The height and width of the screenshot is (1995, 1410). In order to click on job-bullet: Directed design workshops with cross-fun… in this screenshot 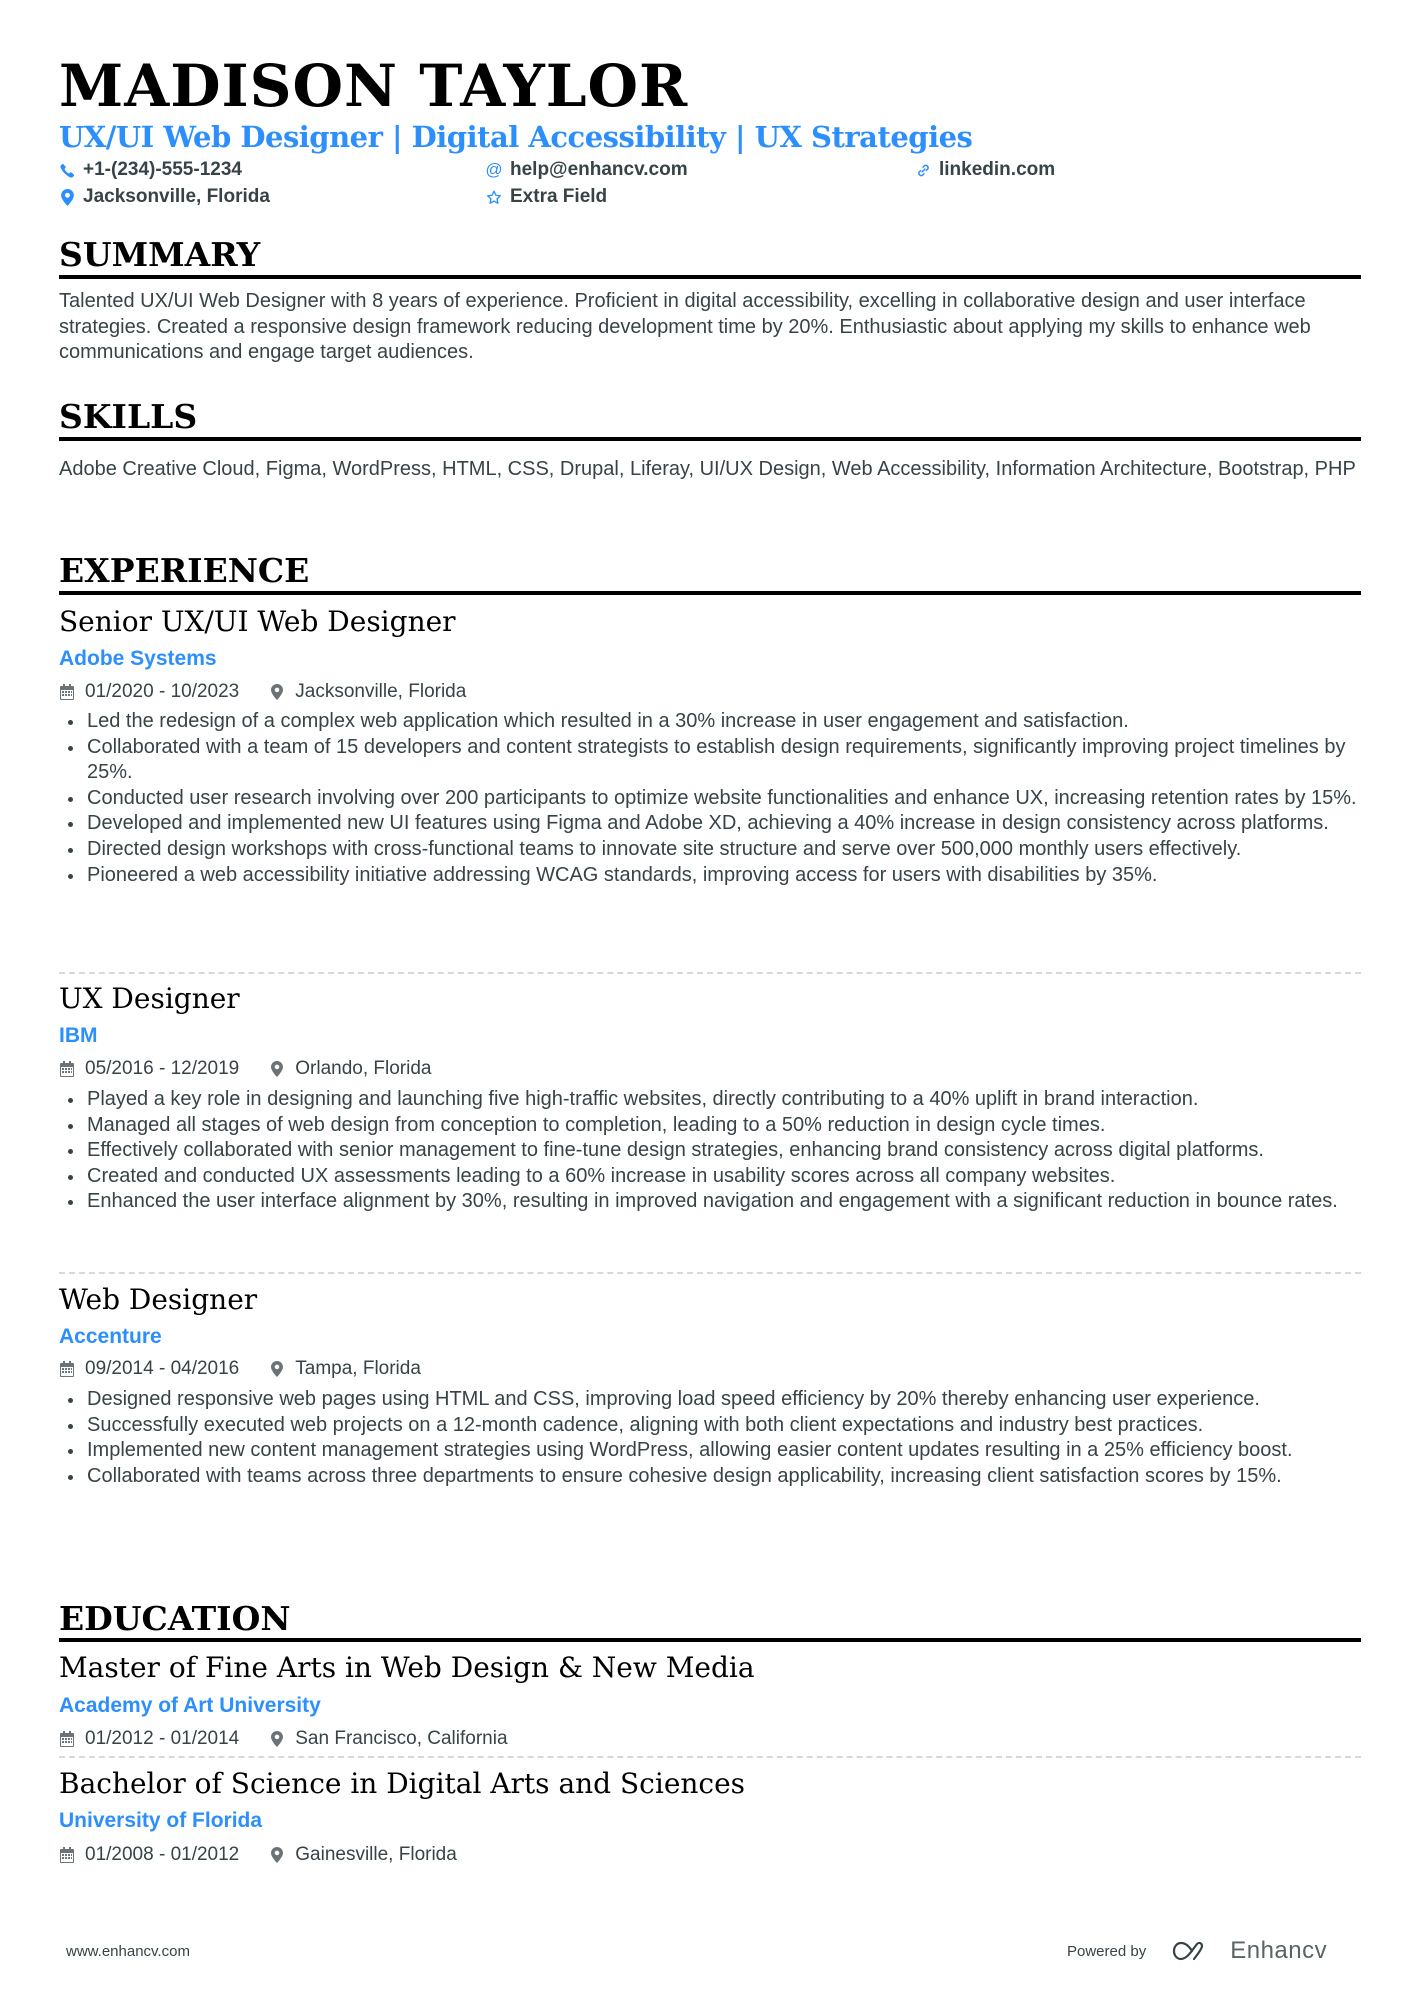, I will do `click(710, 850)`.